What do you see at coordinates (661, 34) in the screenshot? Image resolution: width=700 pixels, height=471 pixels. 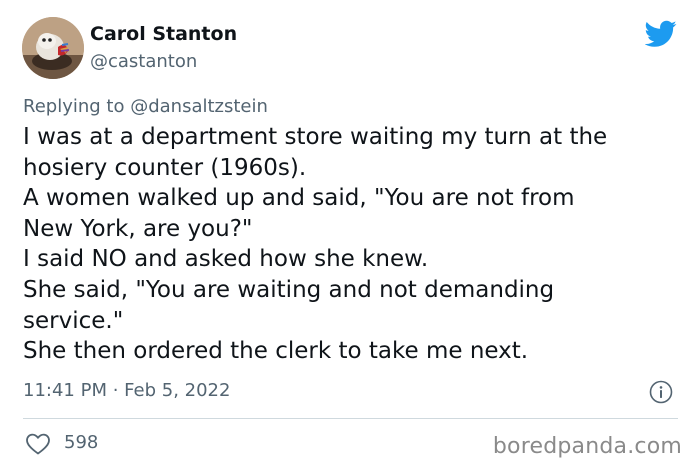 I see `twitter-bird-icon` at bounding box center [661, 34].